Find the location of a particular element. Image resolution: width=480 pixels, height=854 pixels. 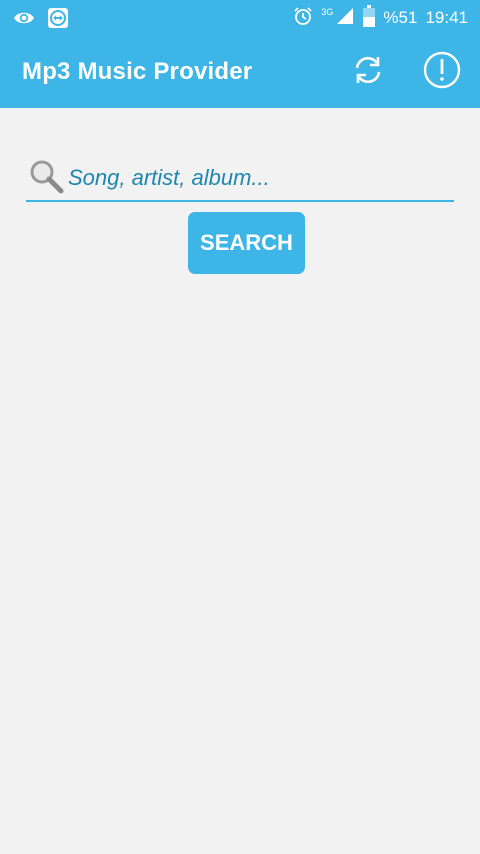

clock: 19:41 is located at coordinates (446, 17).